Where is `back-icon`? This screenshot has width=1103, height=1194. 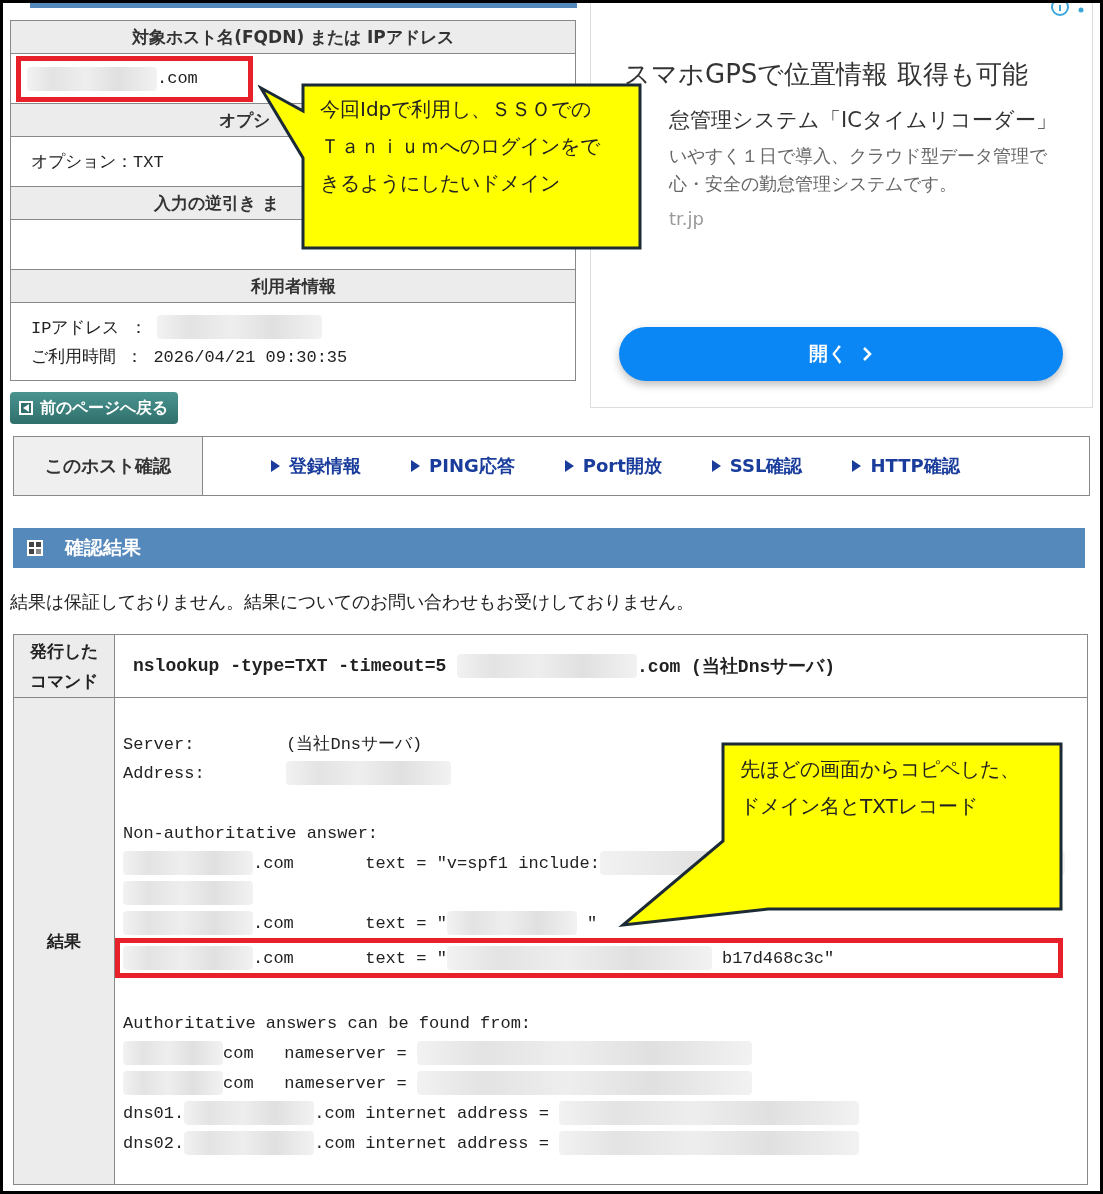 back-icon is located at coordinates (26, 408).